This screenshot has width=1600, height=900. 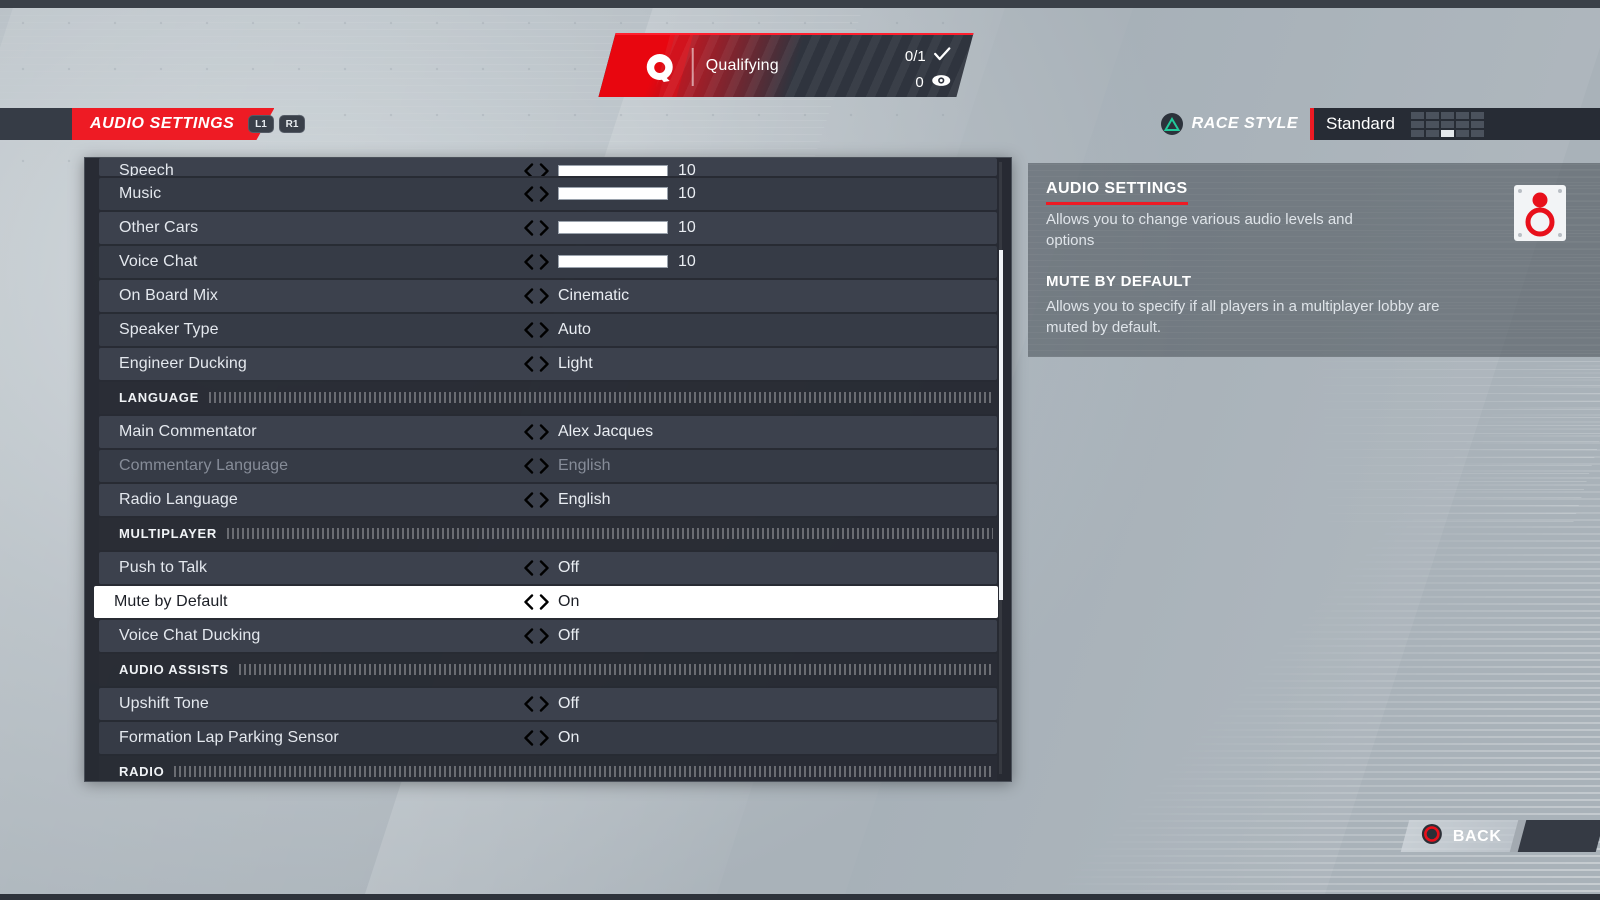 I want to click on setting-row: Formation Lap Parking Sensor On, so click(x=548, y=737).